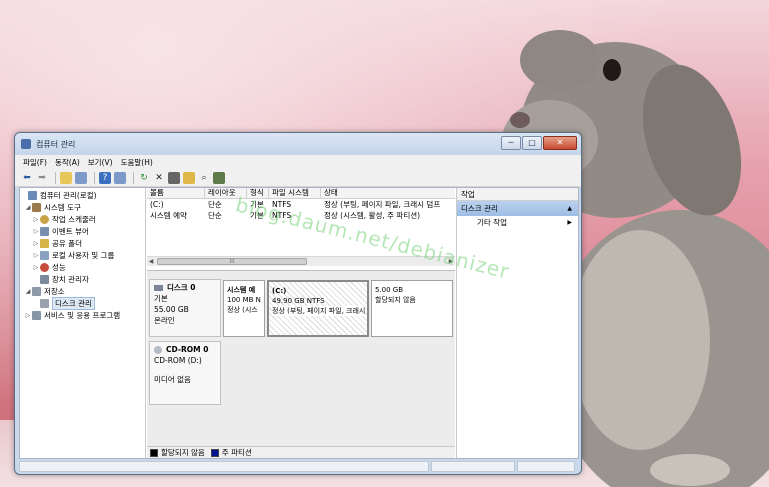  I want to click on submenu-arrow-icon: ▶, so click(569, 222).